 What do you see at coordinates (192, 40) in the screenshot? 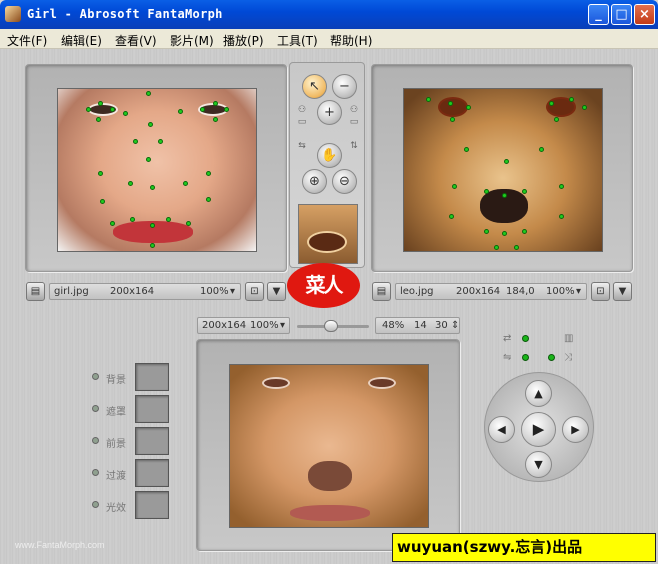
I see `menu-movie: 影片(M)` at bounding box center [192, 40].